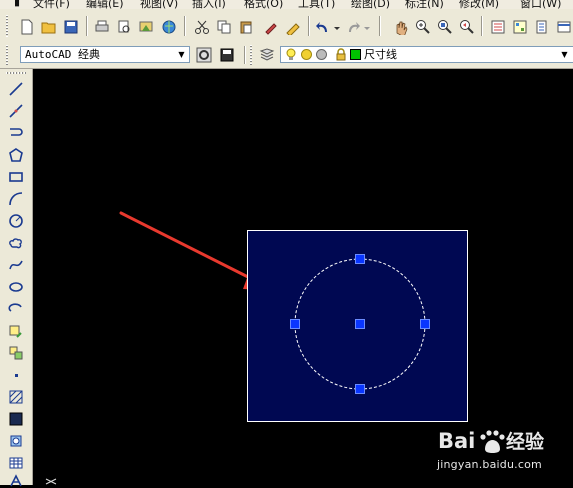 This screenshot has width=573, height=488. What do you see at coordinates (295, 324) in the screenshot?
I see `grip-quadrant-left` at bounding box center [295, 324].